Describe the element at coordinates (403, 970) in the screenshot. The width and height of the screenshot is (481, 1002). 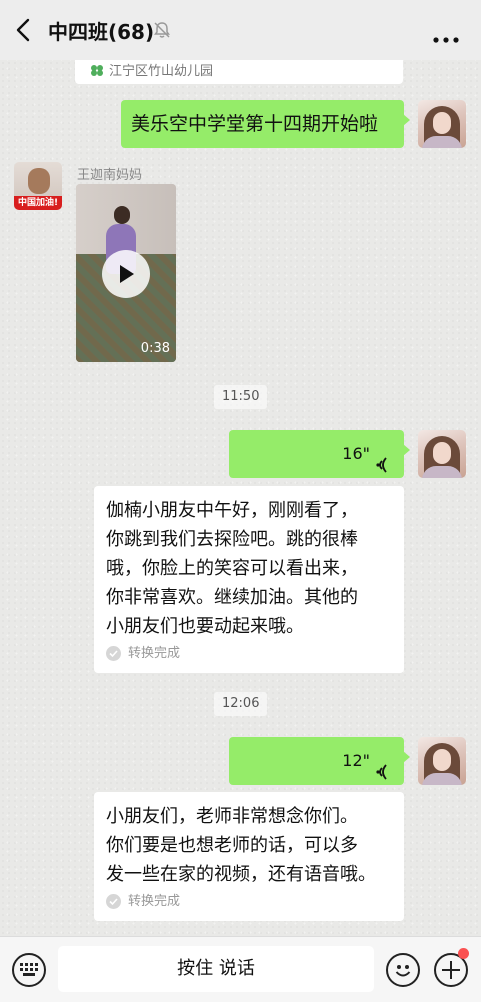
I see `smile-icon` at that location.